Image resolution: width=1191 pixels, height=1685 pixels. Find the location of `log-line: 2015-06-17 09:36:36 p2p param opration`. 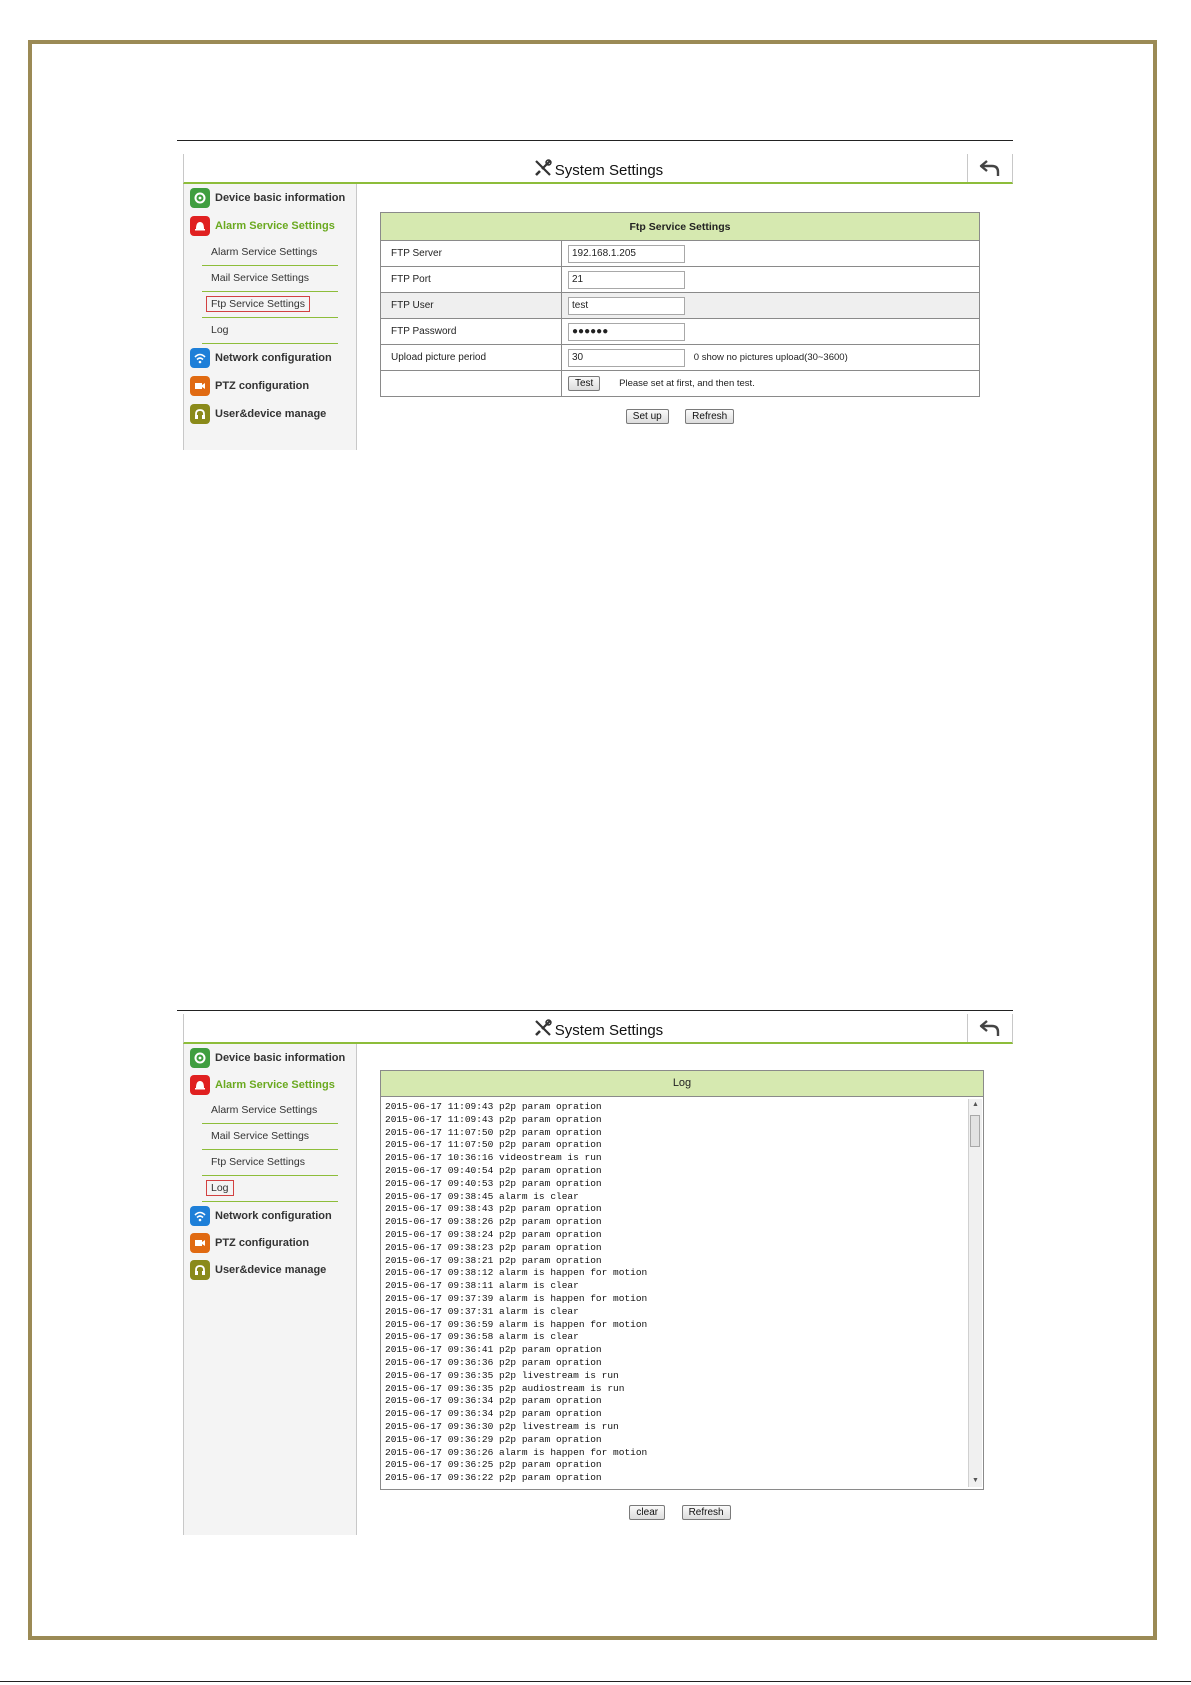

log-line: 2015-06-17 09:36:36 p2p param opration is located at coordinates (493, 1362).